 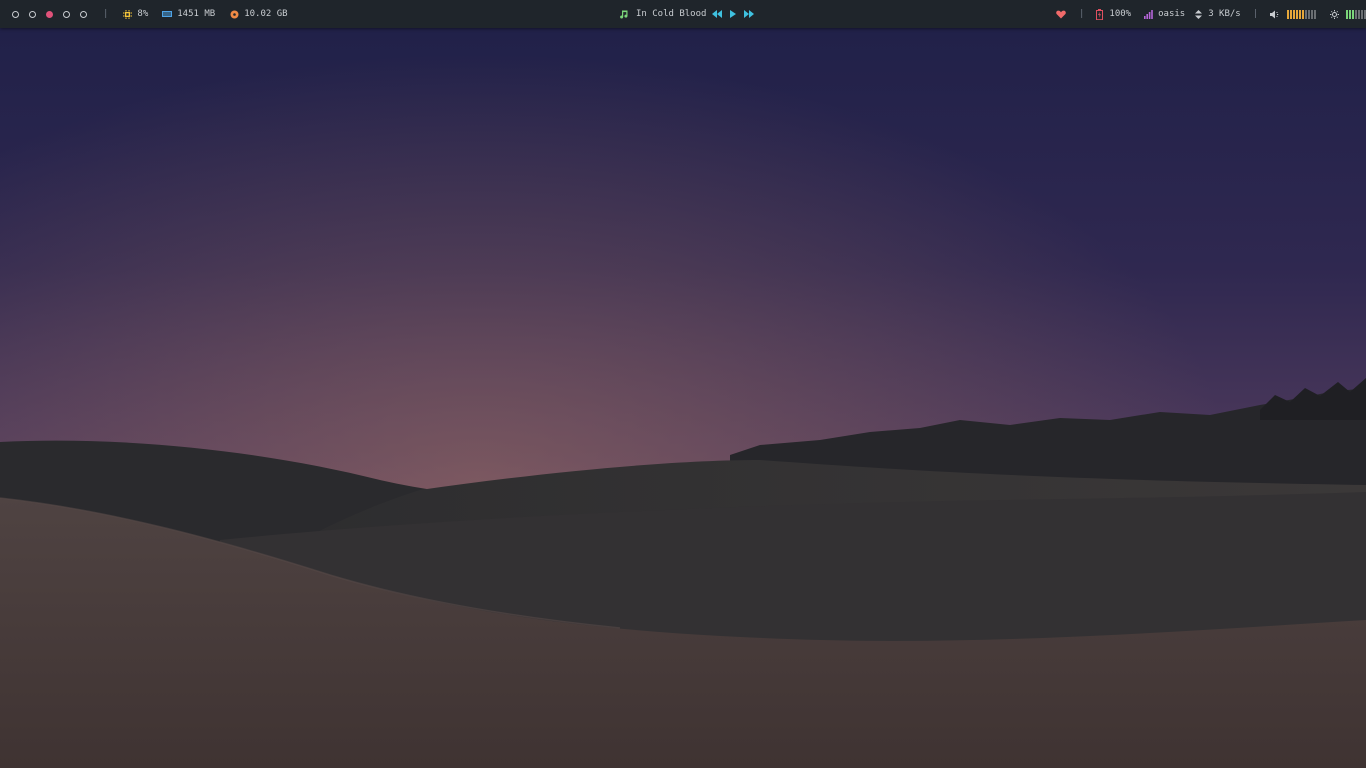 I want to click on cpu-usage: 8%, so click(x=143, y=14).